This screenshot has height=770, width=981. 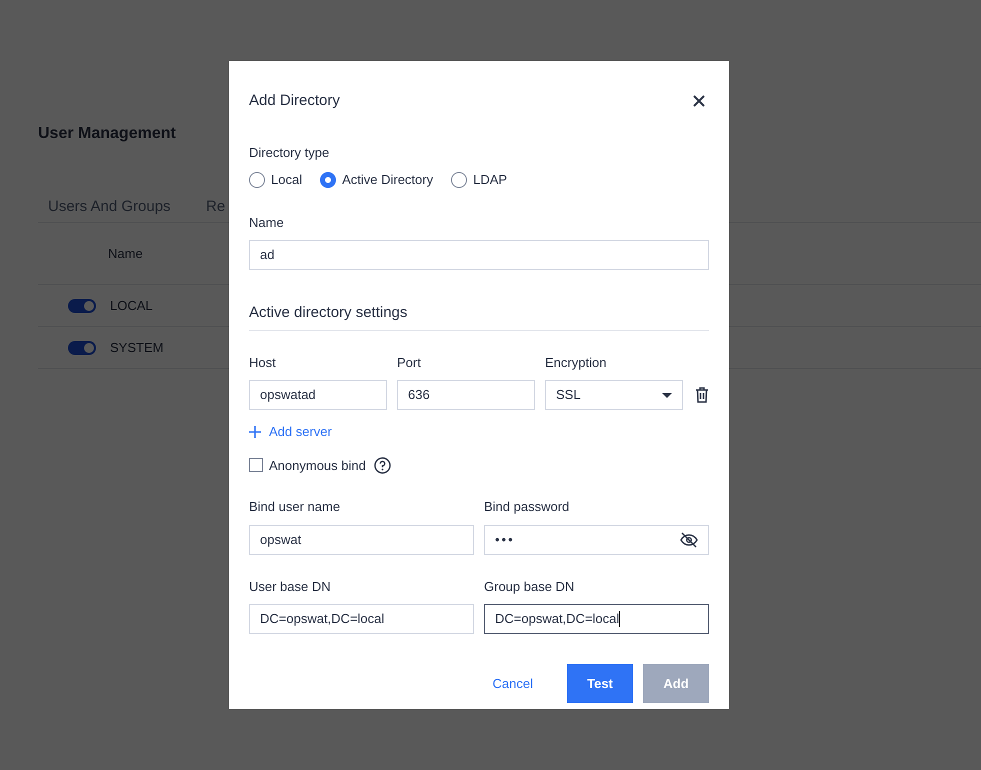 I want to click on input-field: opswat, so click(x=361, y=539).